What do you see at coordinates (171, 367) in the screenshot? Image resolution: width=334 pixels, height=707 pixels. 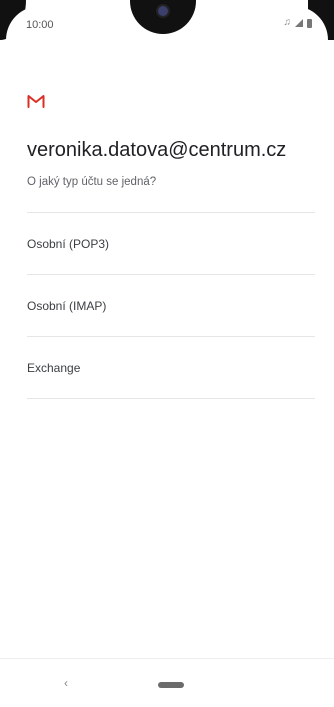 I see `option-exchange: Exchange` at bounding box center [171, 367].